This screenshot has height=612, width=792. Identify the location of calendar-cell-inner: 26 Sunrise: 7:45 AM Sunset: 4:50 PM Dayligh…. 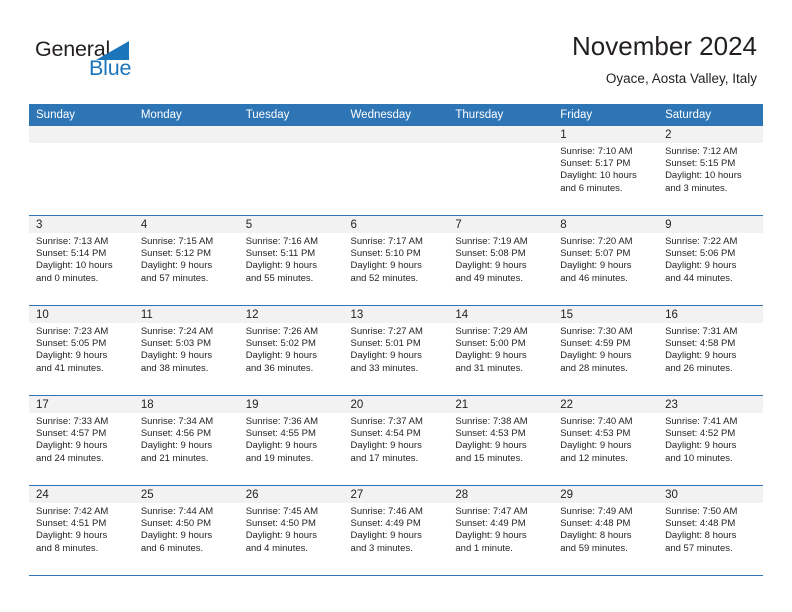
(291, 530).